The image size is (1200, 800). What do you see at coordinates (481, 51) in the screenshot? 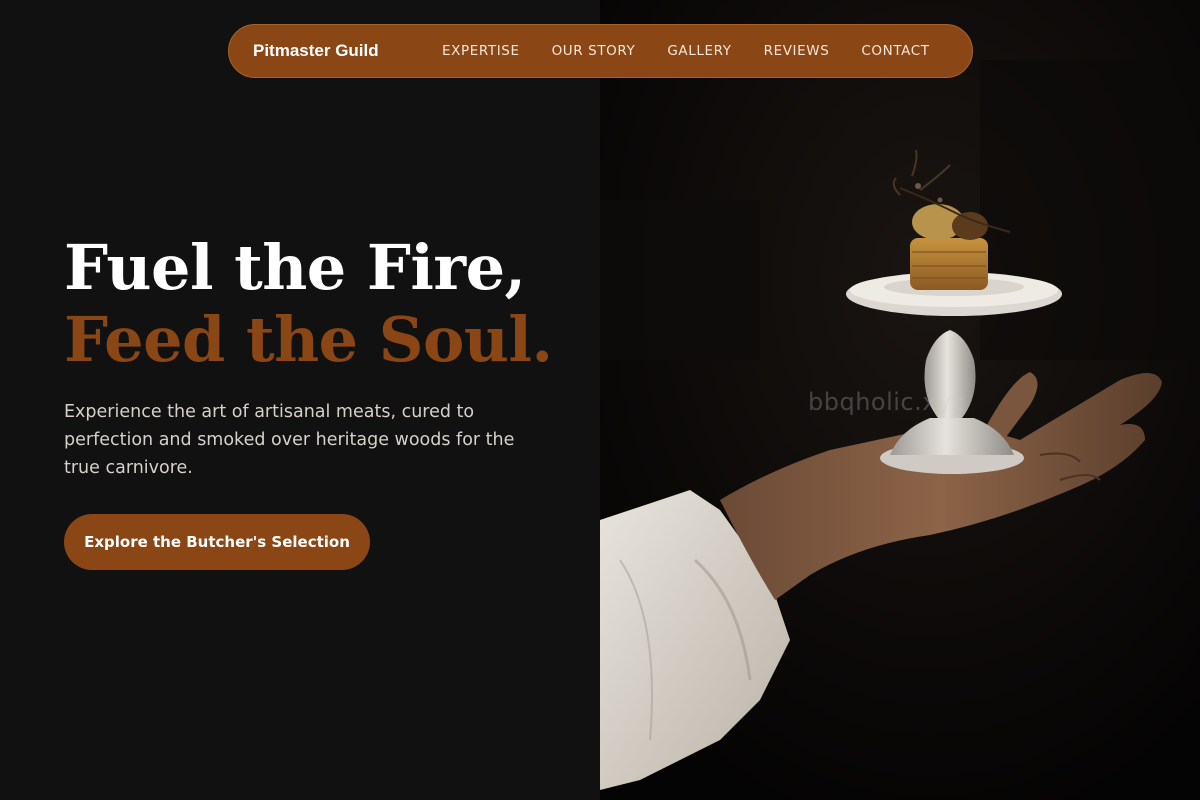
I see `nav-link-expertise: EXPERTISE` at bounding box center [481, 51].